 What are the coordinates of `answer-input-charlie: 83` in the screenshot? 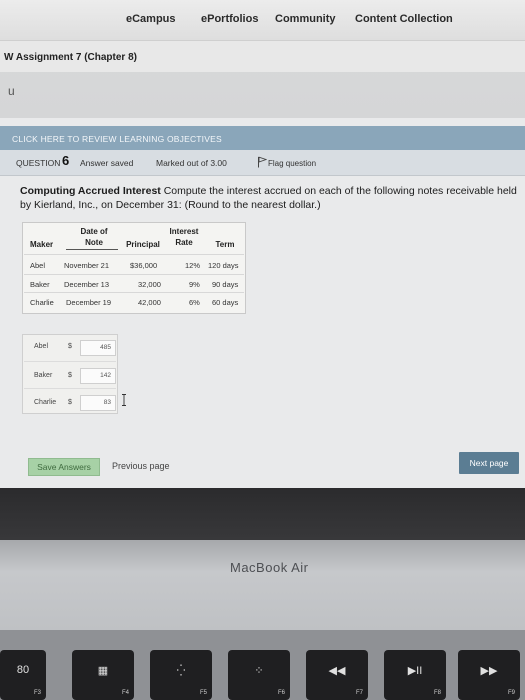 It's located at (98, 403).